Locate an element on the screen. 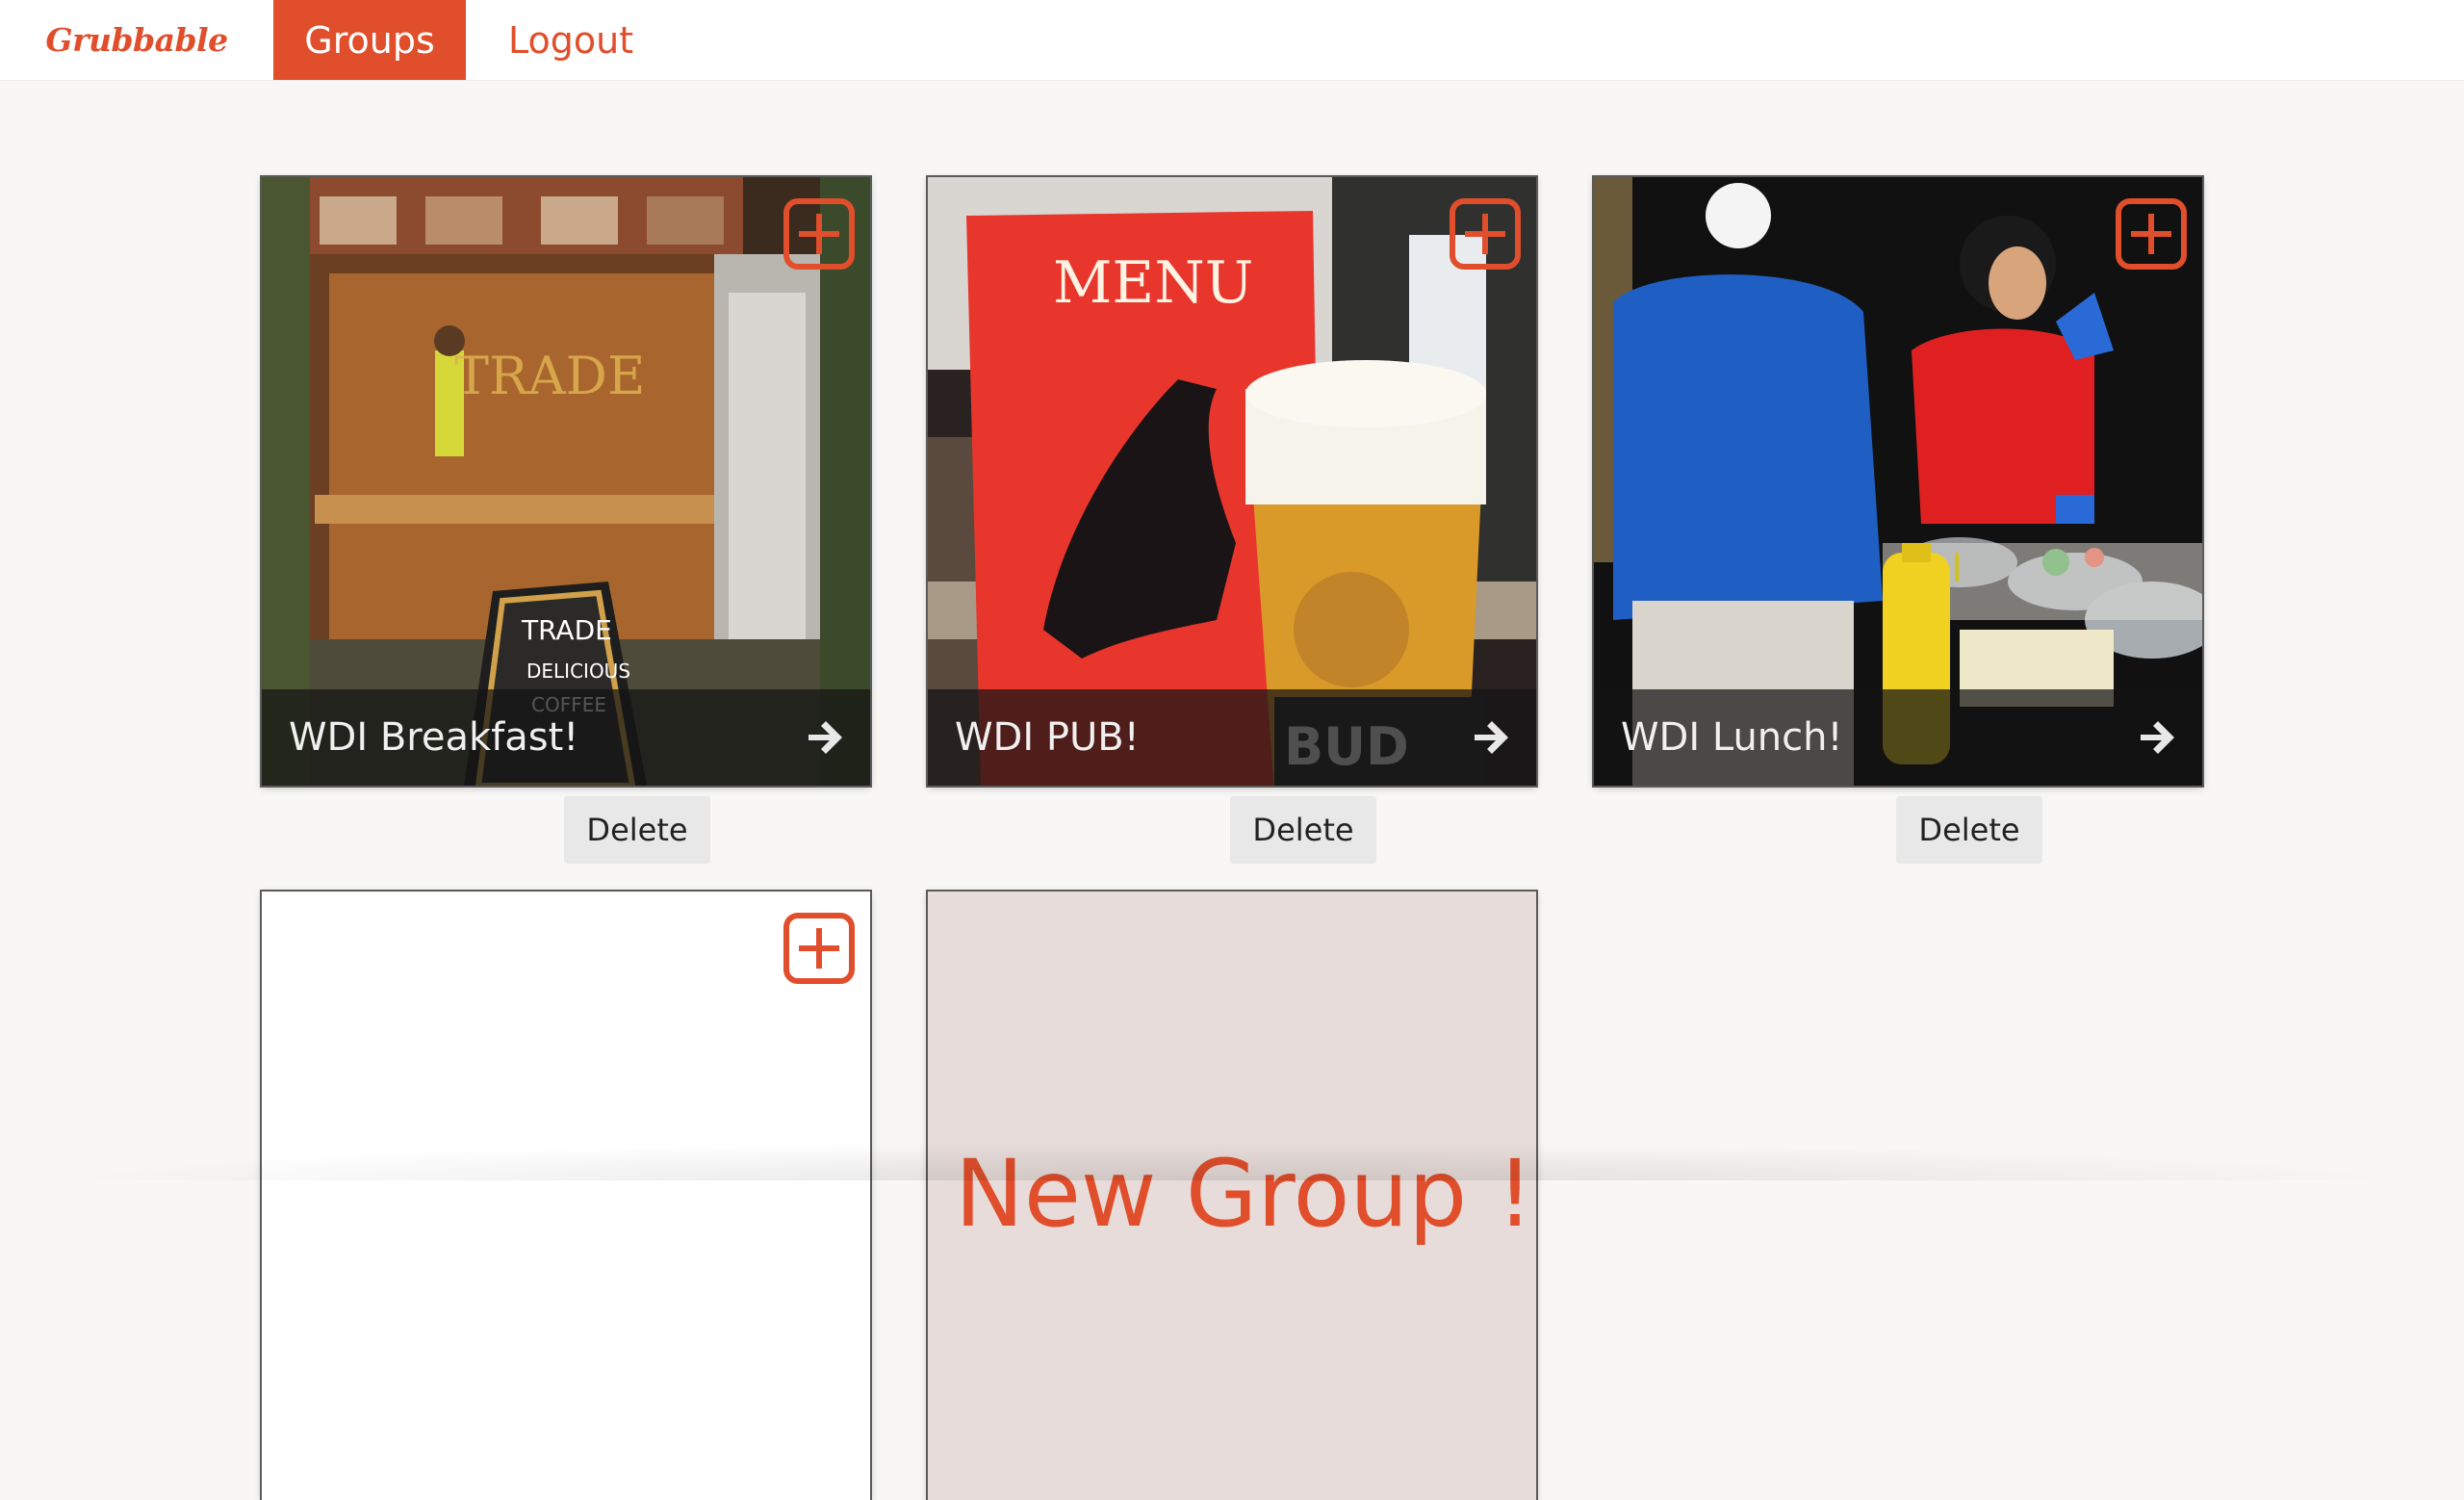 The image size is (2464, 1500). card-caption: WDI PUB! is located at coordinates (1232, 737).